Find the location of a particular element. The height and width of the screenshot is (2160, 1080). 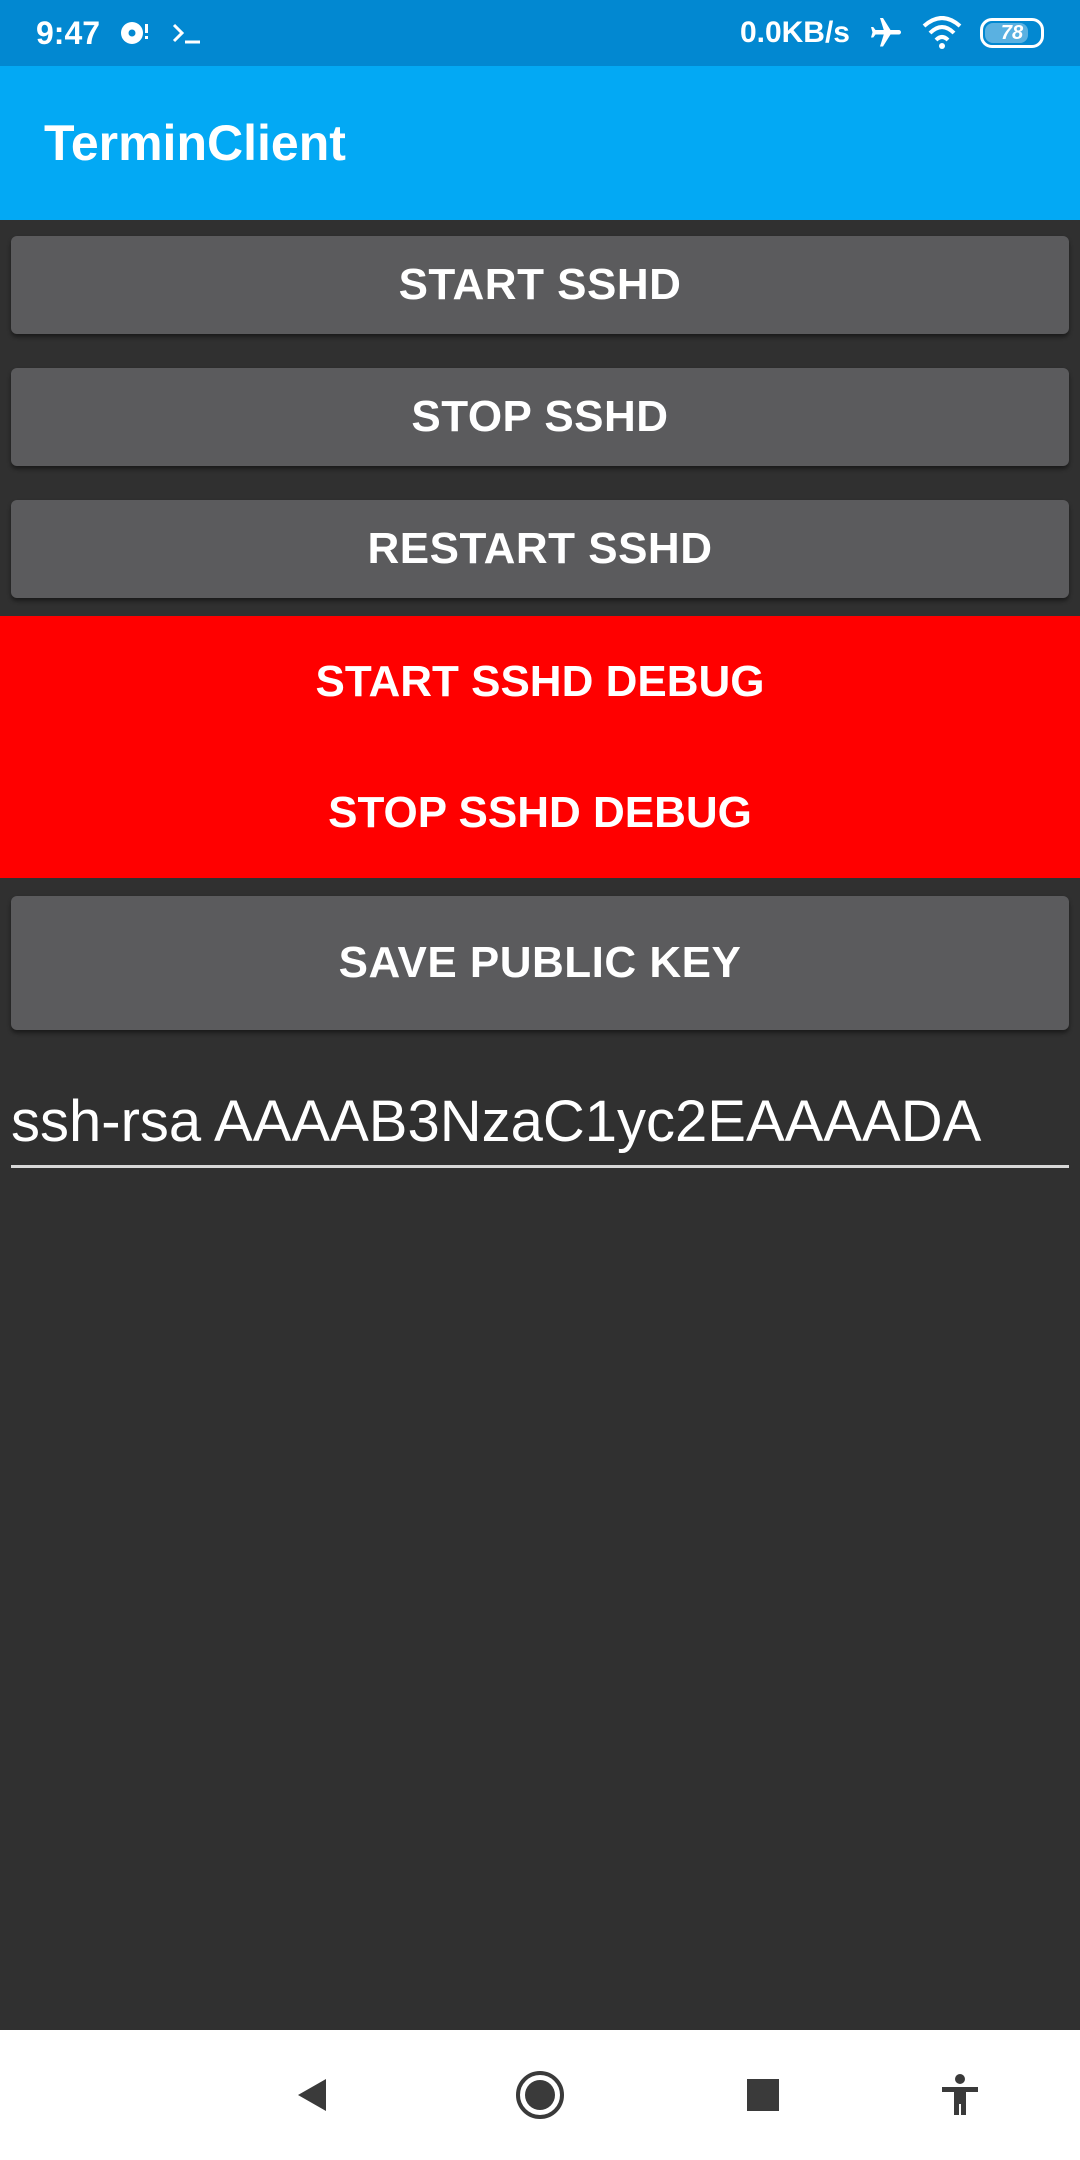

media-icon is located at coordinates (135, 33).